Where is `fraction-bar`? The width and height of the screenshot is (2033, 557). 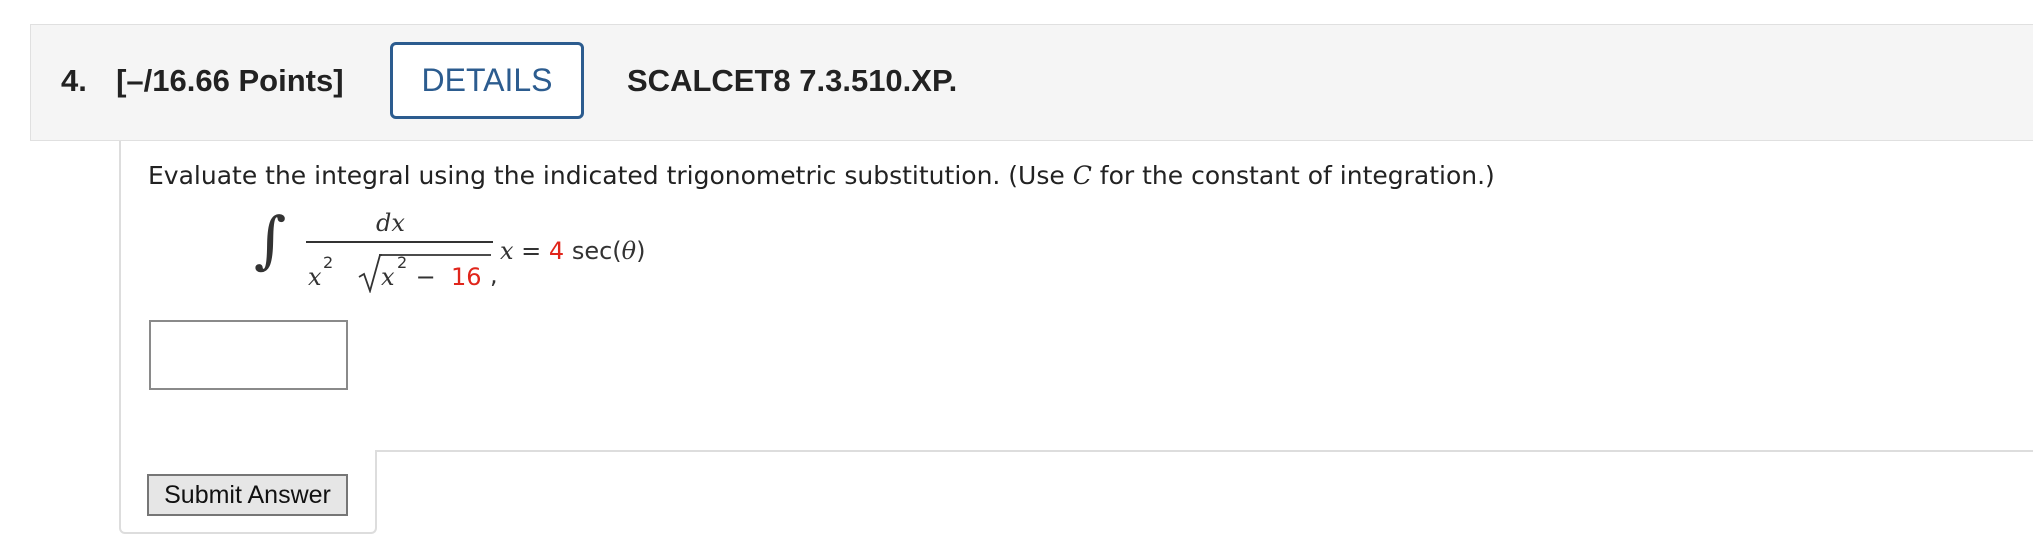
fraction-bar is located at coordinates (399, 242).